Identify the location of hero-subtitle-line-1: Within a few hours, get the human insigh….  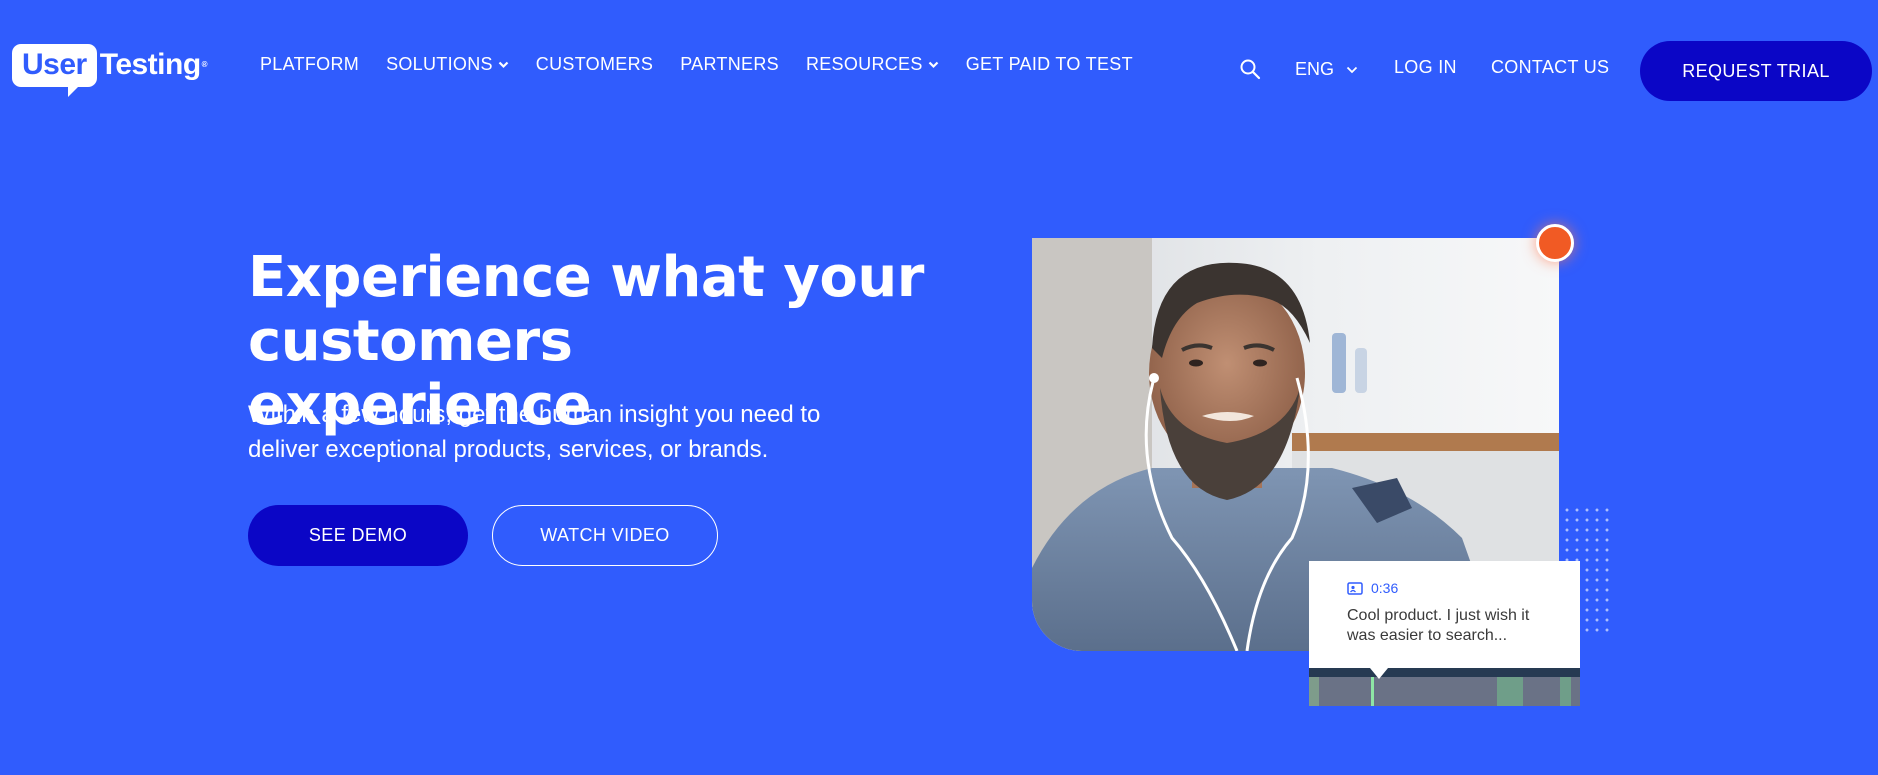
(534, 414).